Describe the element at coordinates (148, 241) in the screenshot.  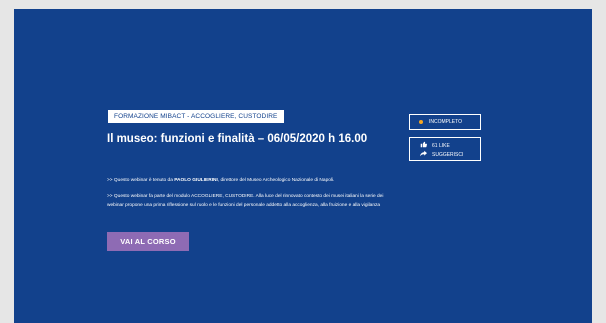
I see `go-to-course-button: VAI AL CORSO` at that location.